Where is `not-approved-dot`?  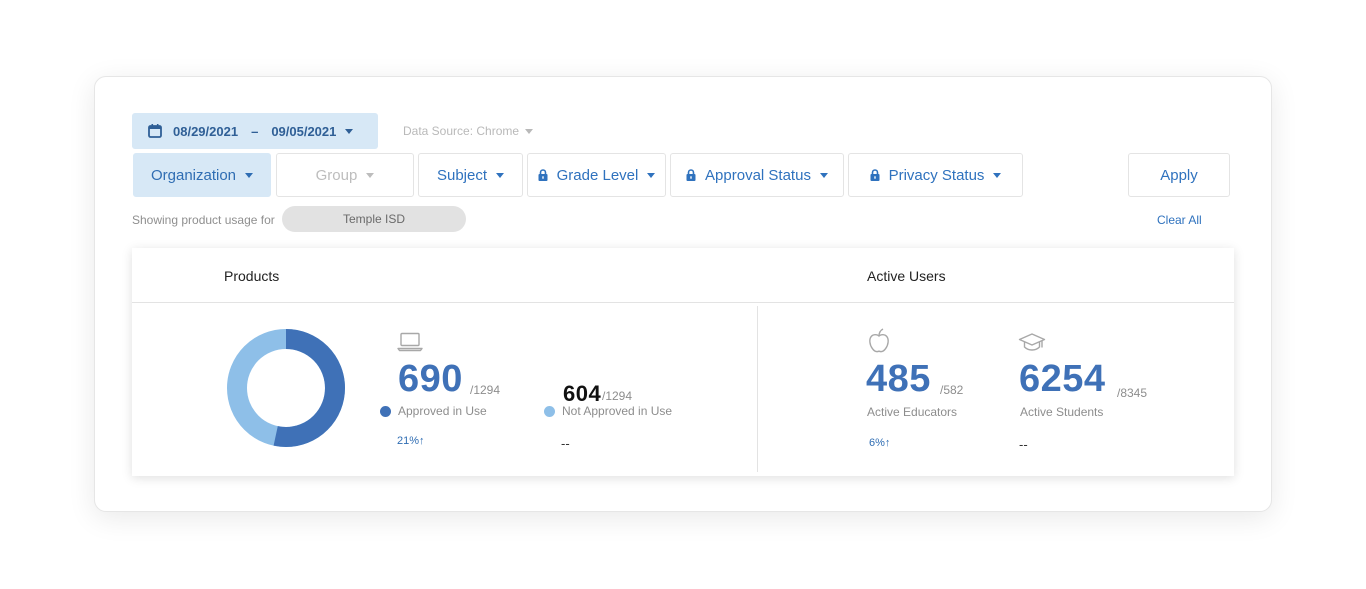 not-approved-dot is located at coordinates (549, 411).